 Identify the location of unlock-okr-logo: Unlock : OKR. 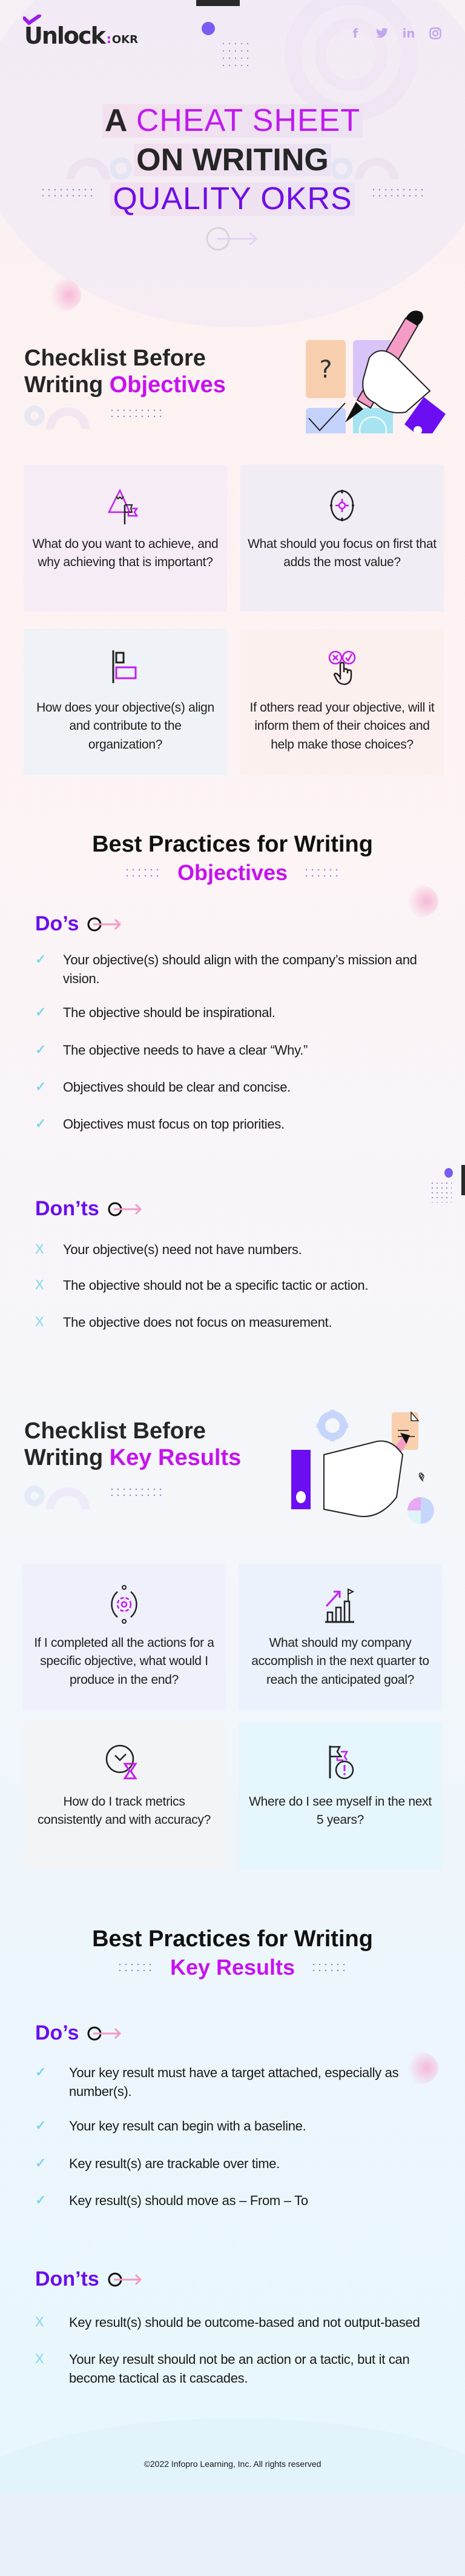
(81, 31).